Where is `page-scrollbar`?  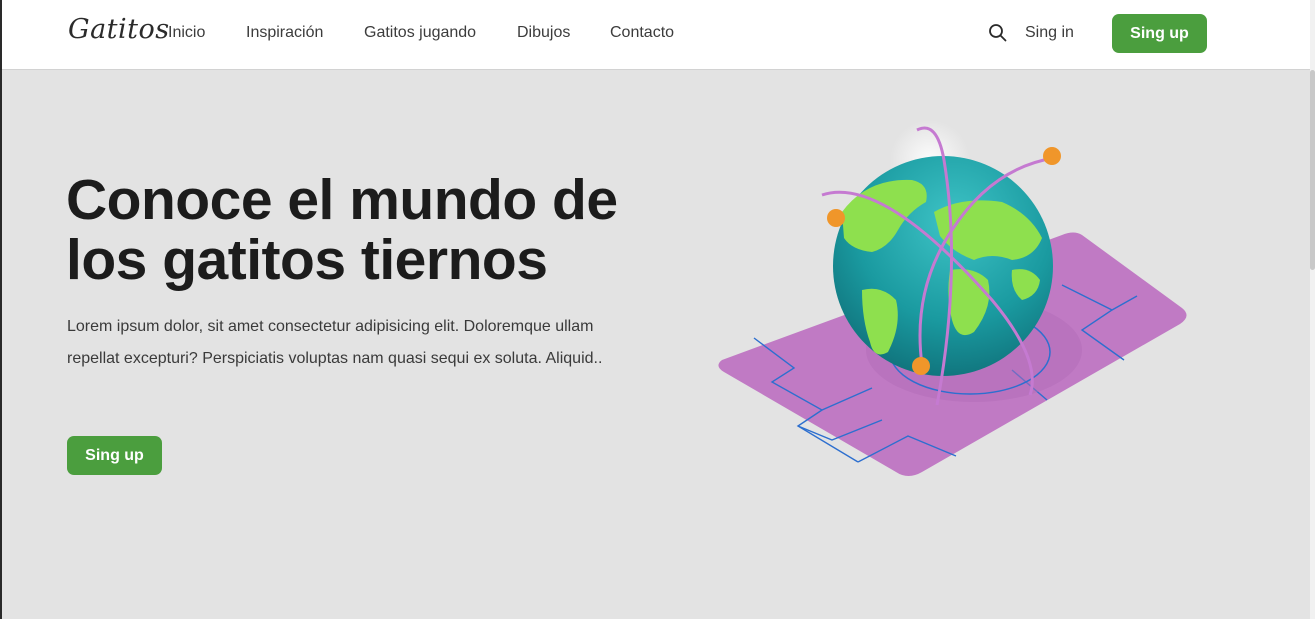 page-scrollbar is located at coordinates (1312, 309).